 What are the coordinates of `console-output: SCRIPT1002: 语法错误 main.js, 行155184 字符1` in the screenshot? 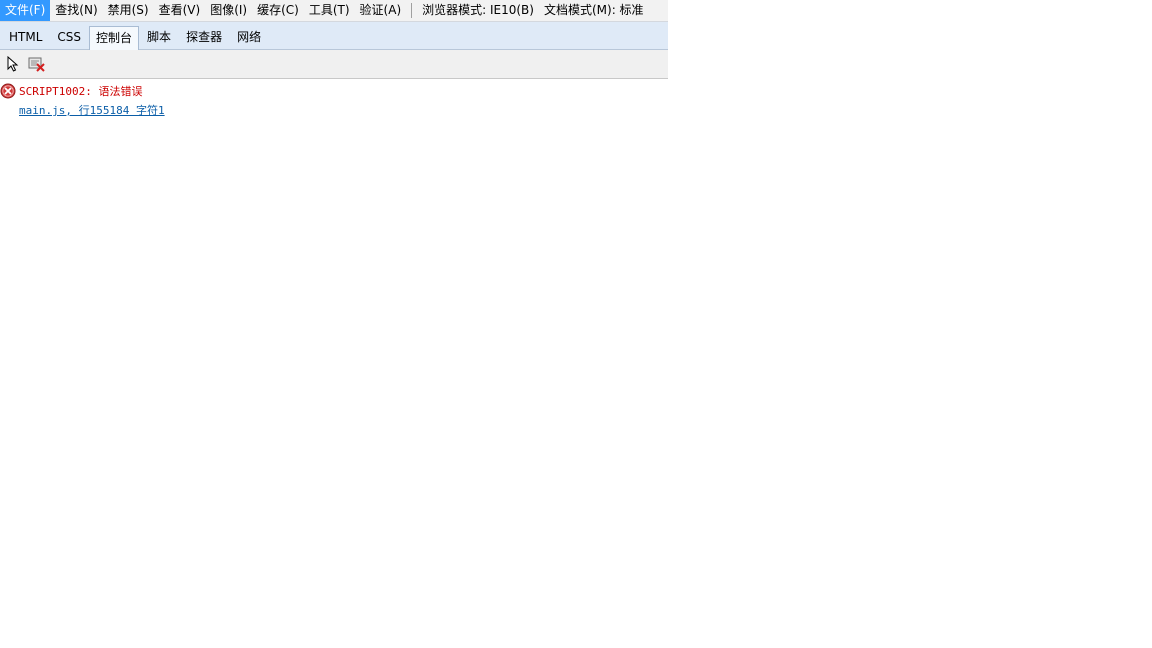 It's located at (334, 99).